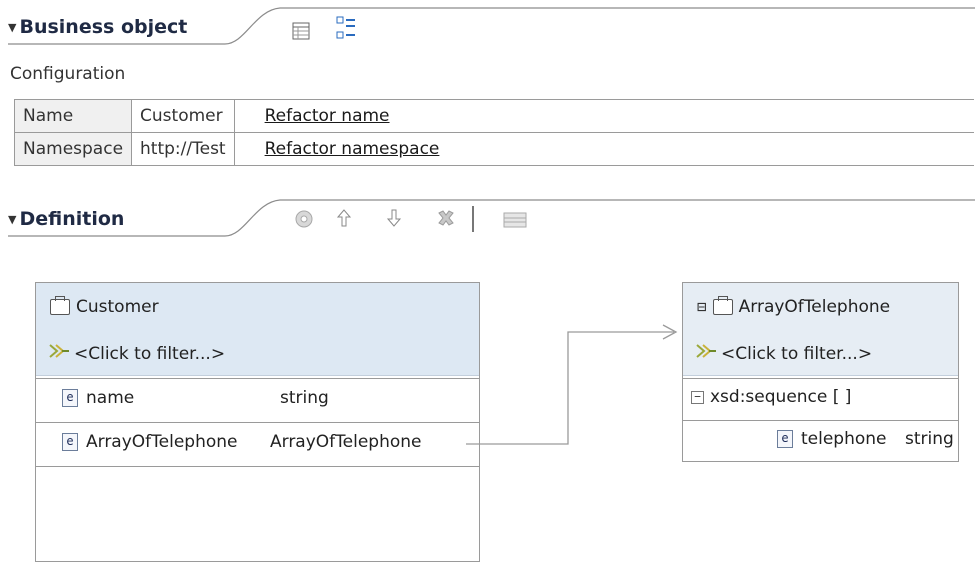  I want to click on move-up-icon, so click(344, 218).